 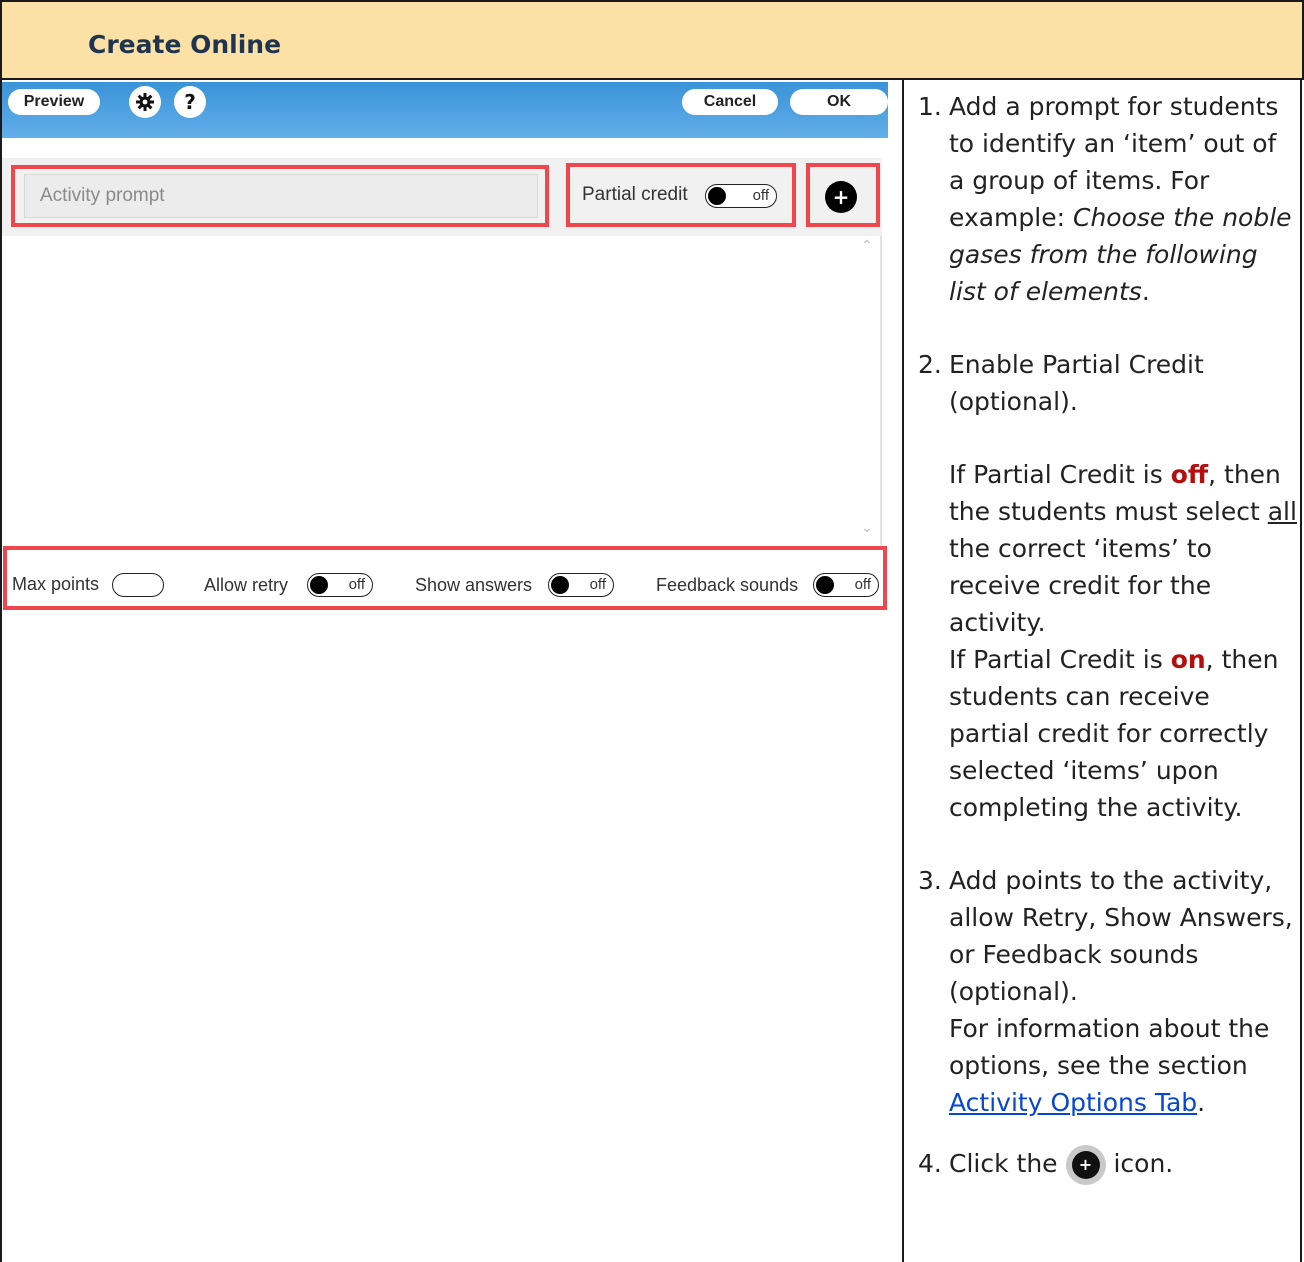 I want to click on step-4-text-b: icon., so click(x=1143, y=1163).